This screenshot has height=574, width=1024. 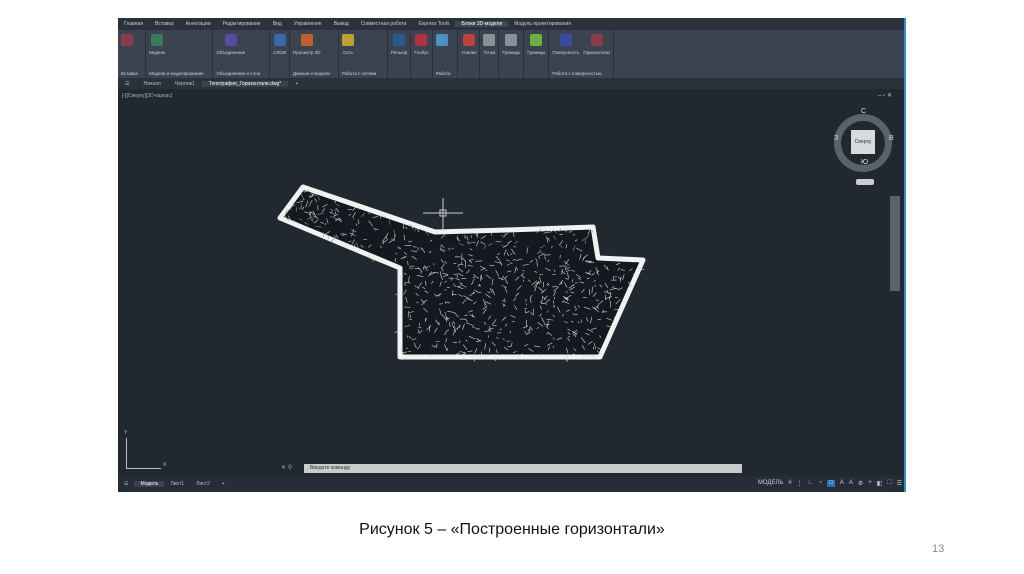 What do you see at coordinates (231, 52) in the screenshot?
I see `ribbon-button-label: Объединение` at bounding box center [231, 52].